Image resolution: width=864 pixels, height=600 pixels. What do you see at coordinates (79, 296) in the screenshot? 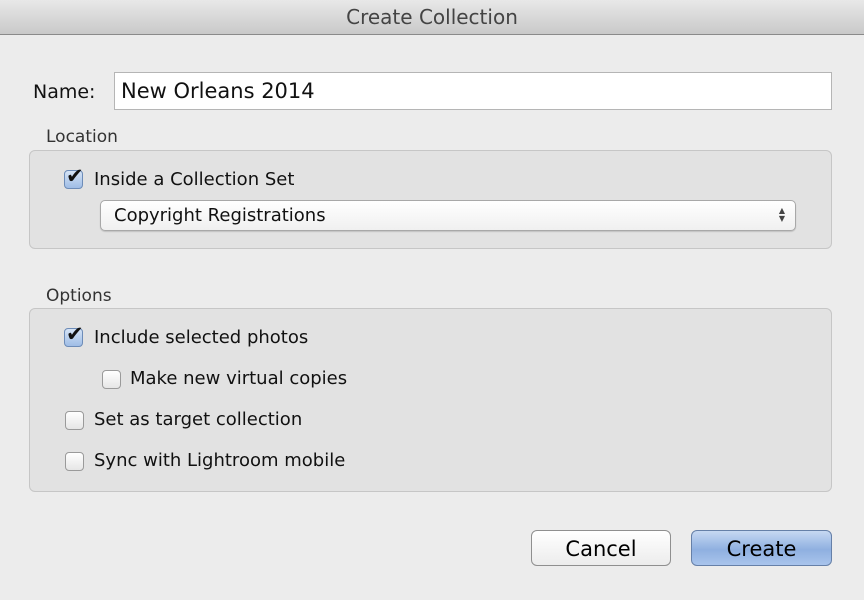
I see `options-label: Options` at bounding box center [79, 296].